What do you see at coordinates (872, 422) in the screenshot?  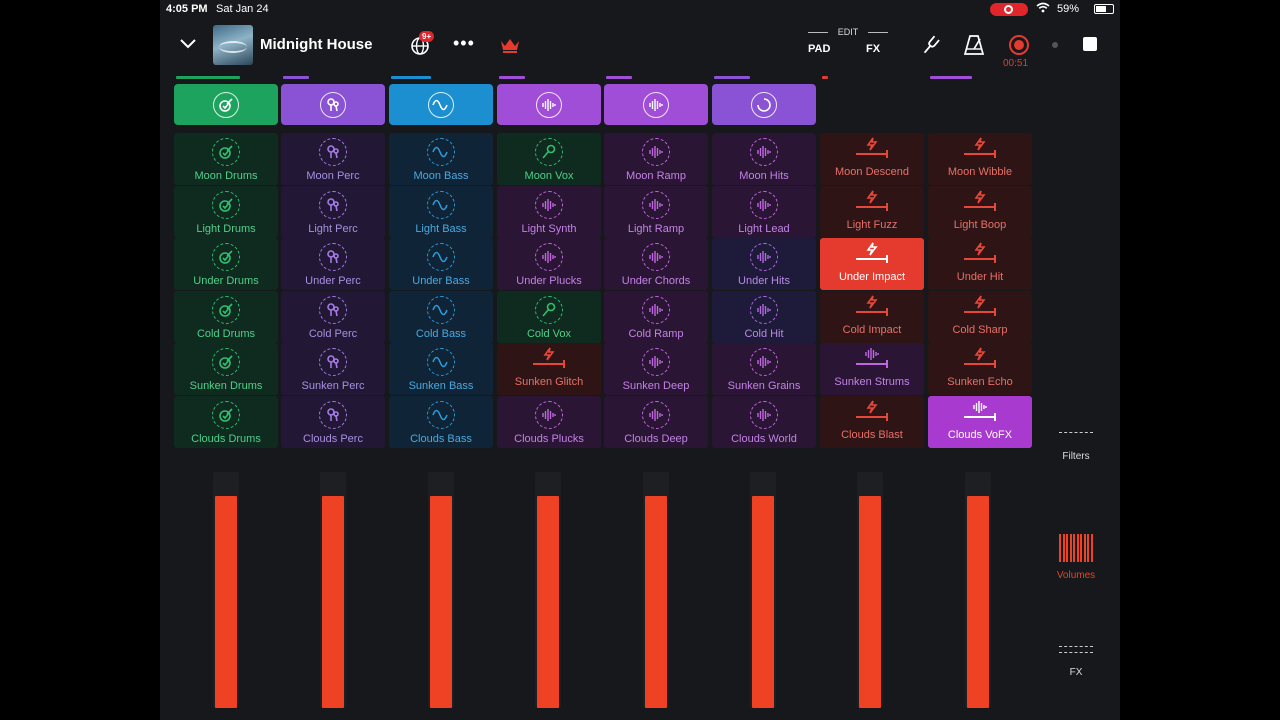 I see `pad-cell: Clouds Blast` at bounding box center [872, 422].